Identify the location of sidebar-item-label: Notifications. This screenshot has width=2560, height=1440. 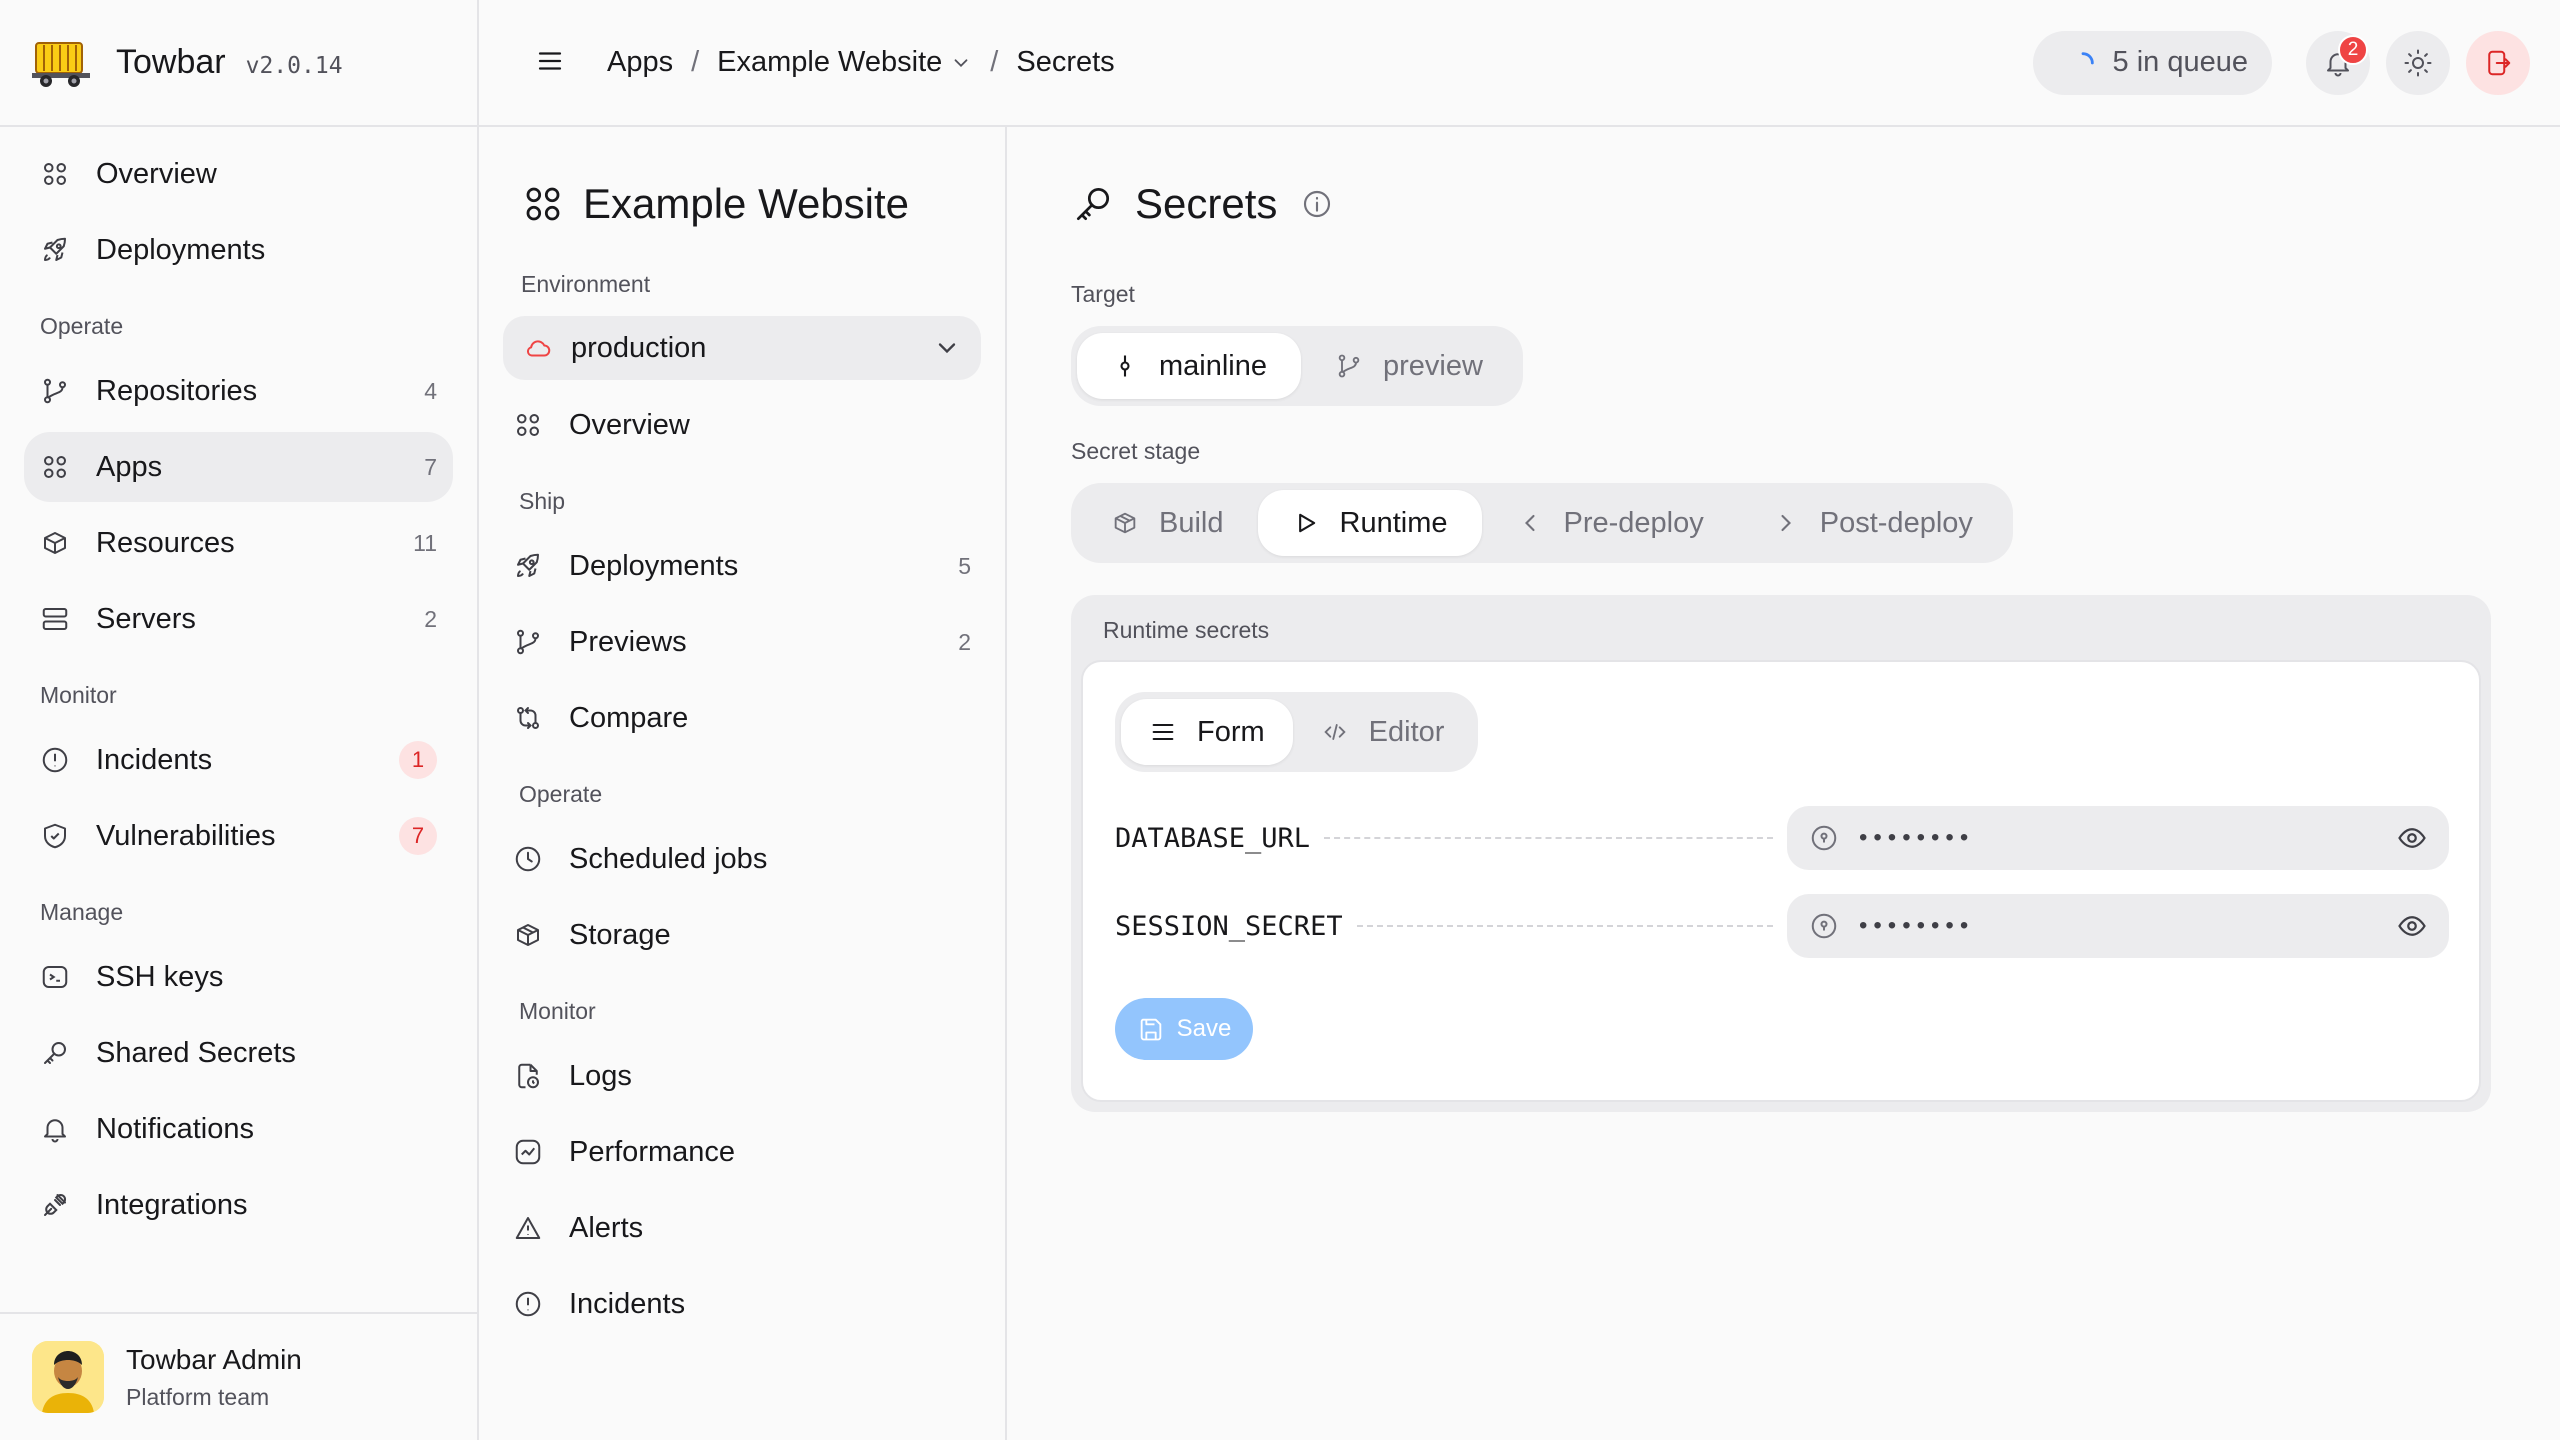
(175, 1128).